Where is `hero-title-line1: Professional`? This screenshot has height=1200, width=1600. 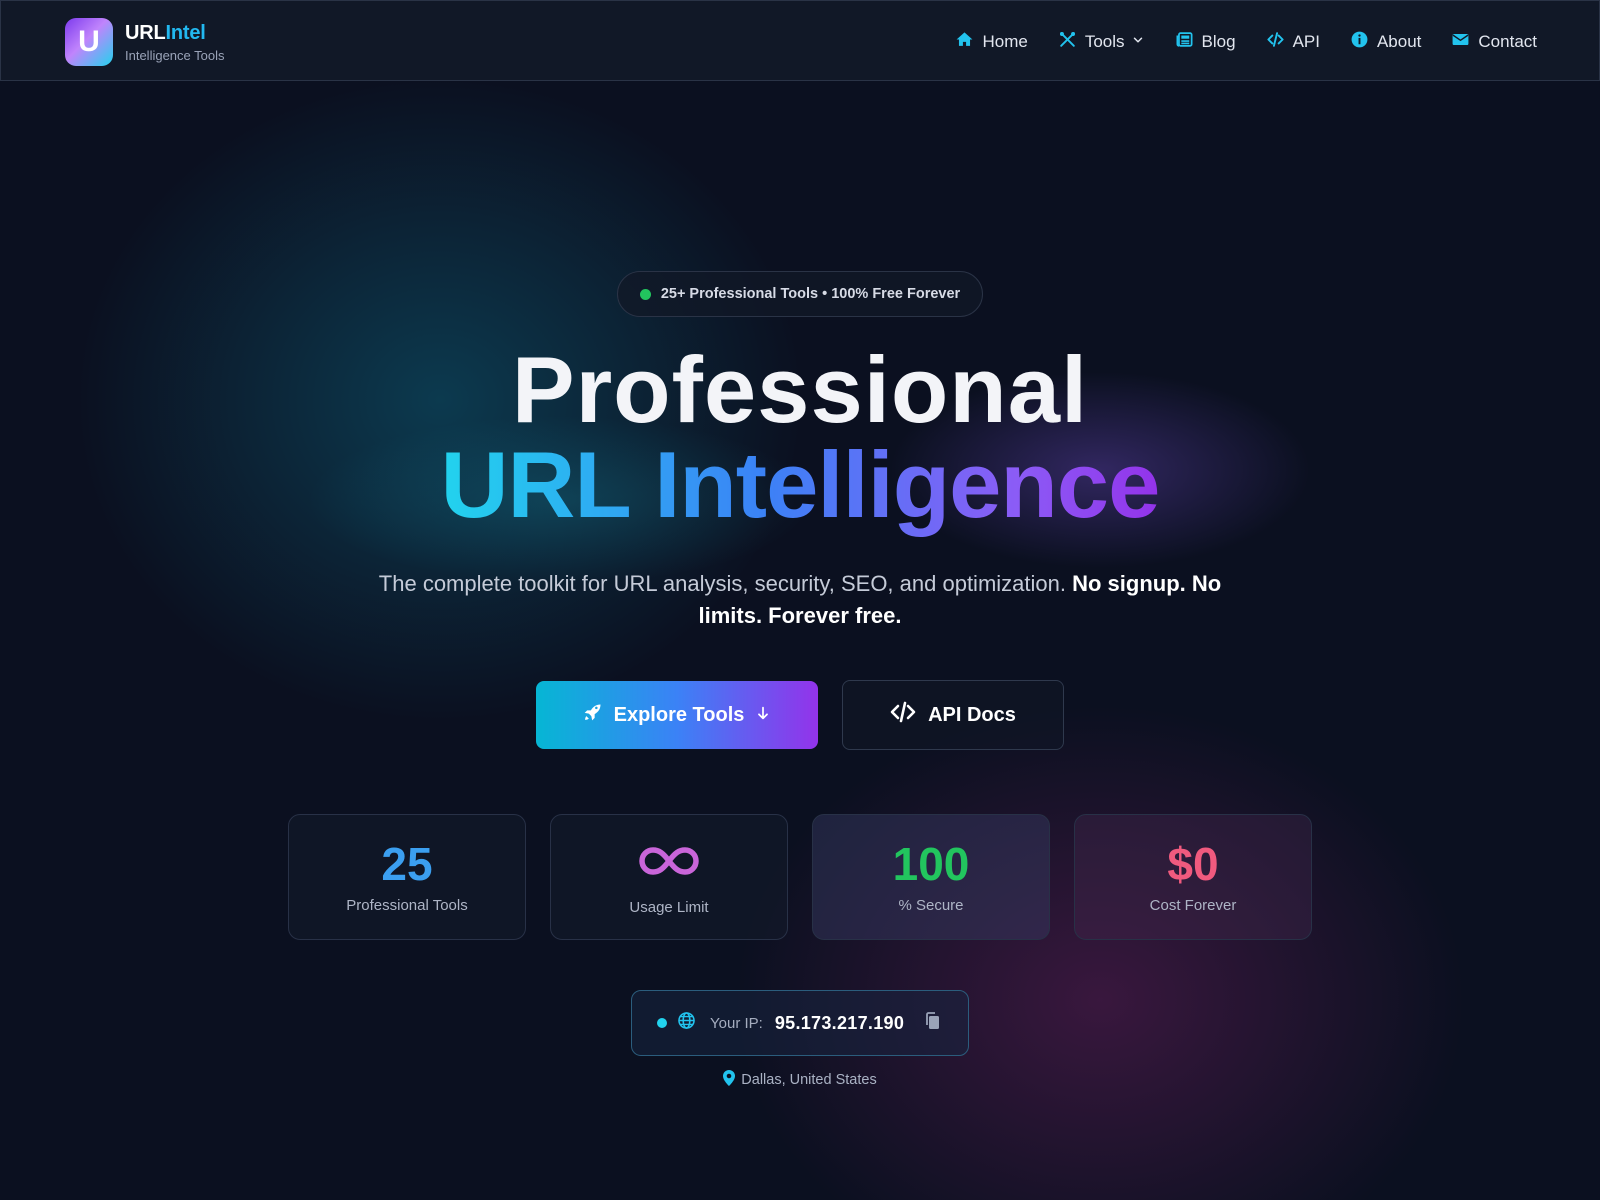
hero-title-line1: Professional is located at coordinates (800, 389).